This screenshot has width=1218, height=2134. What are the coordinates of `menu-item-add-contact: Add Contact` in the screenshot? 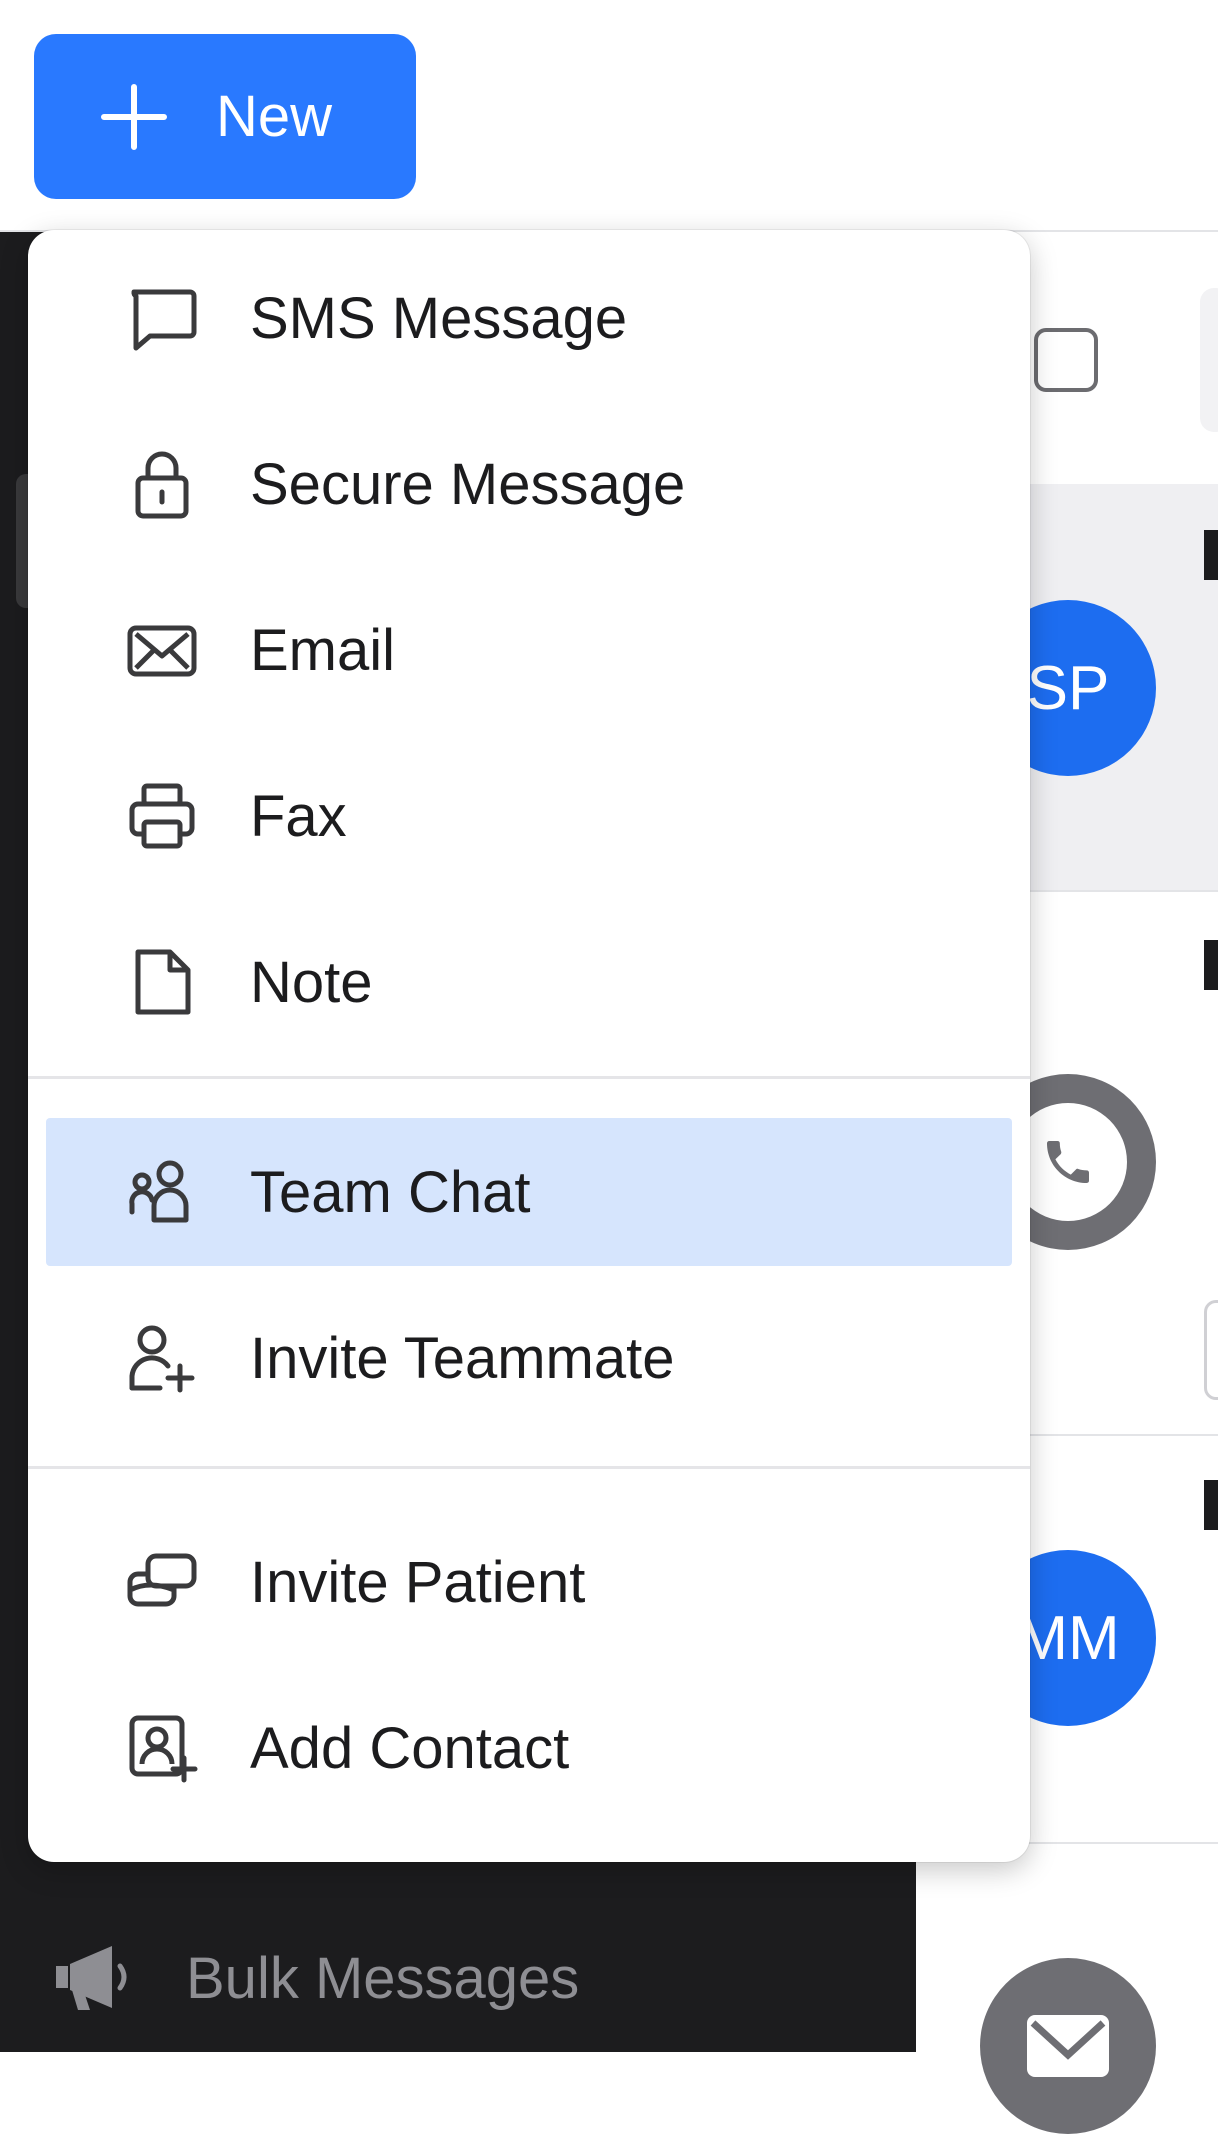 It's located at (529, 1748).